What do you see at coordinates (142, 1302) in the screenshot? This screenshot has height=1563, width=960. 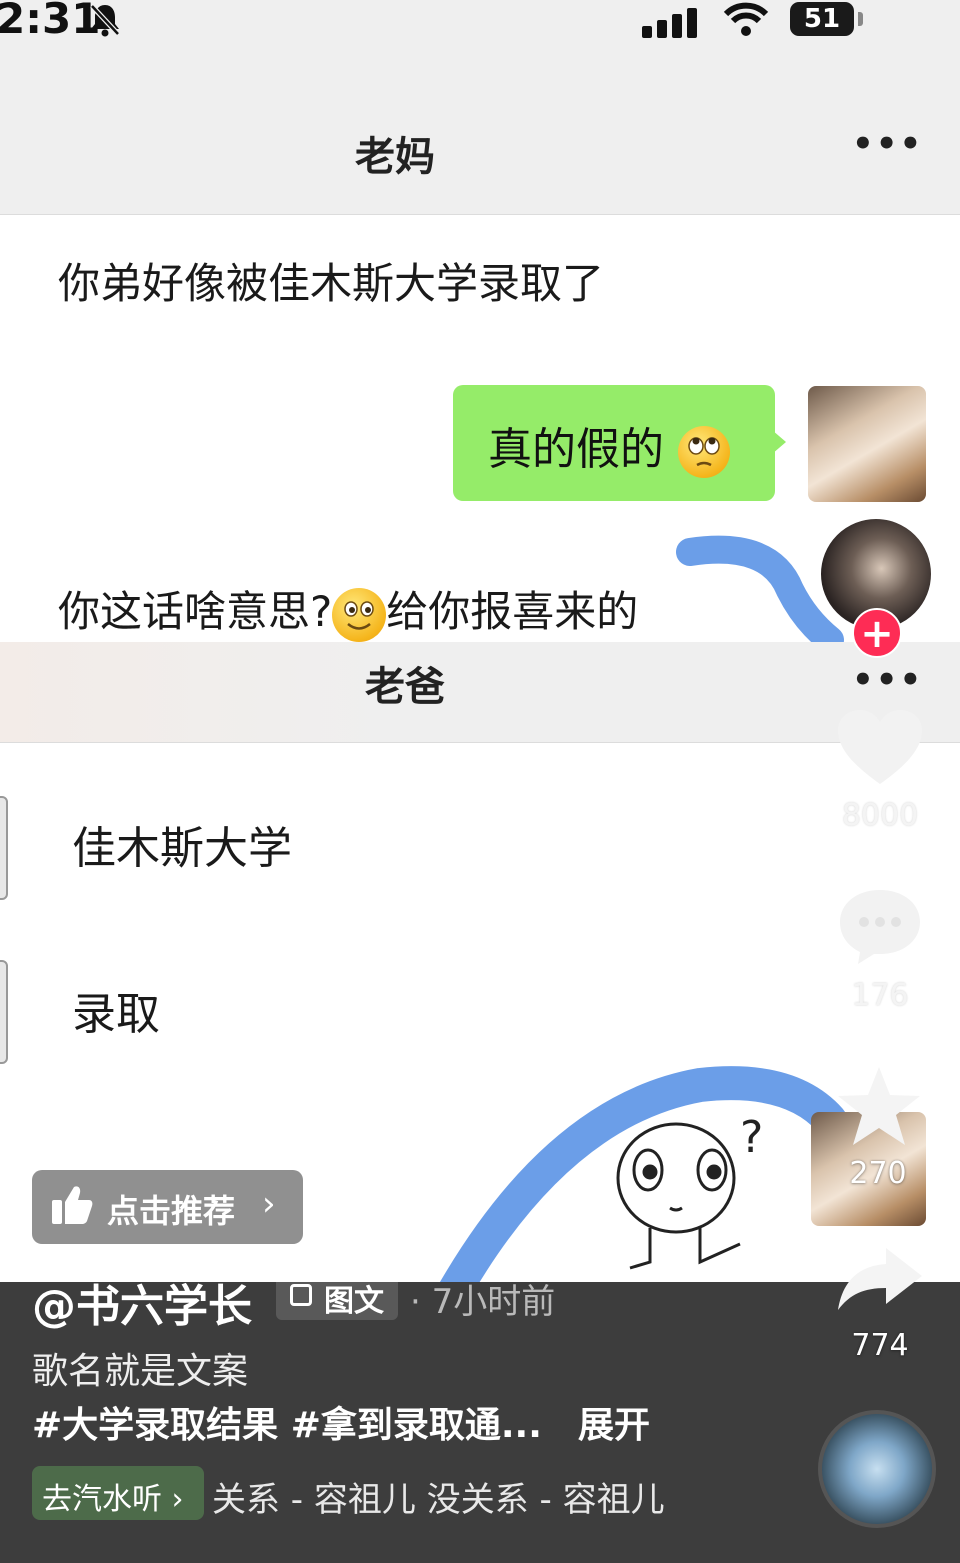 I see `author-name: @书六学长` at bounding box center [142, 1302].